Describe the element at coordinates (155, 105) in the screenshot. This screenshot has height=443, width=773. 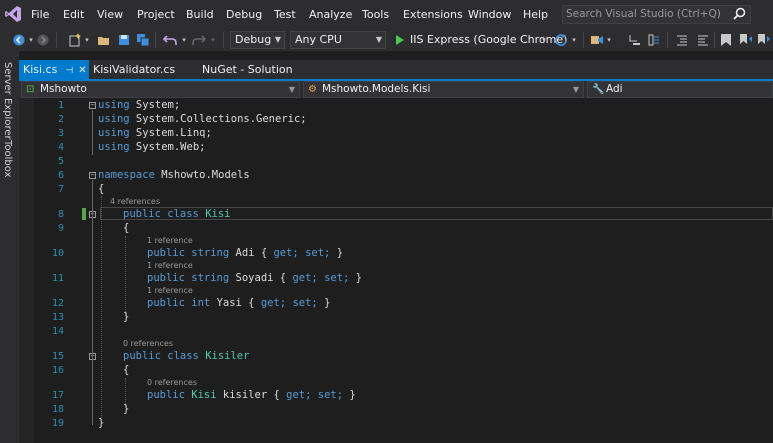
I see `code-text: System;` at that location.